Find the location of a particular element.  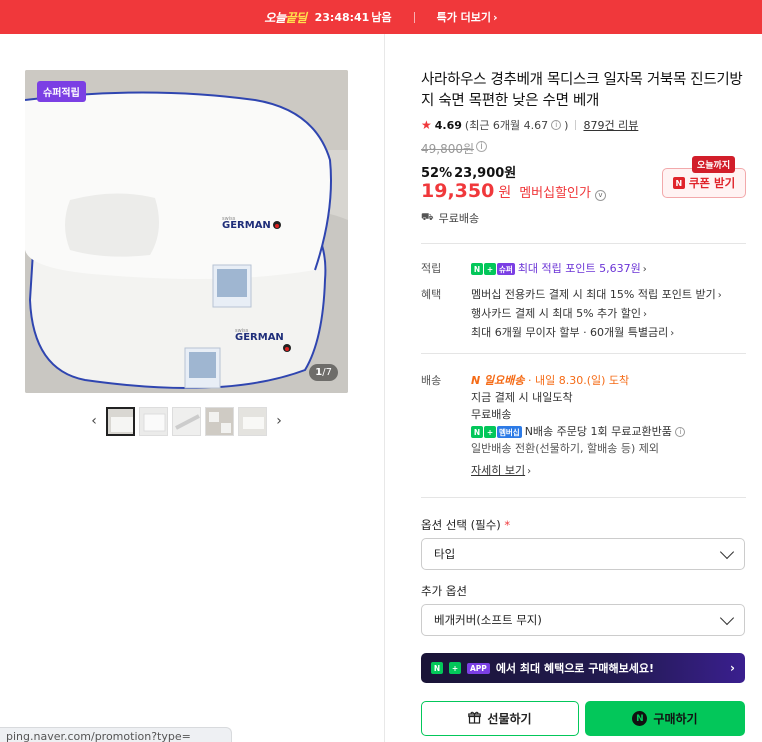

thumbnail-strip: ‹ › is located at coordinates (186, 421).